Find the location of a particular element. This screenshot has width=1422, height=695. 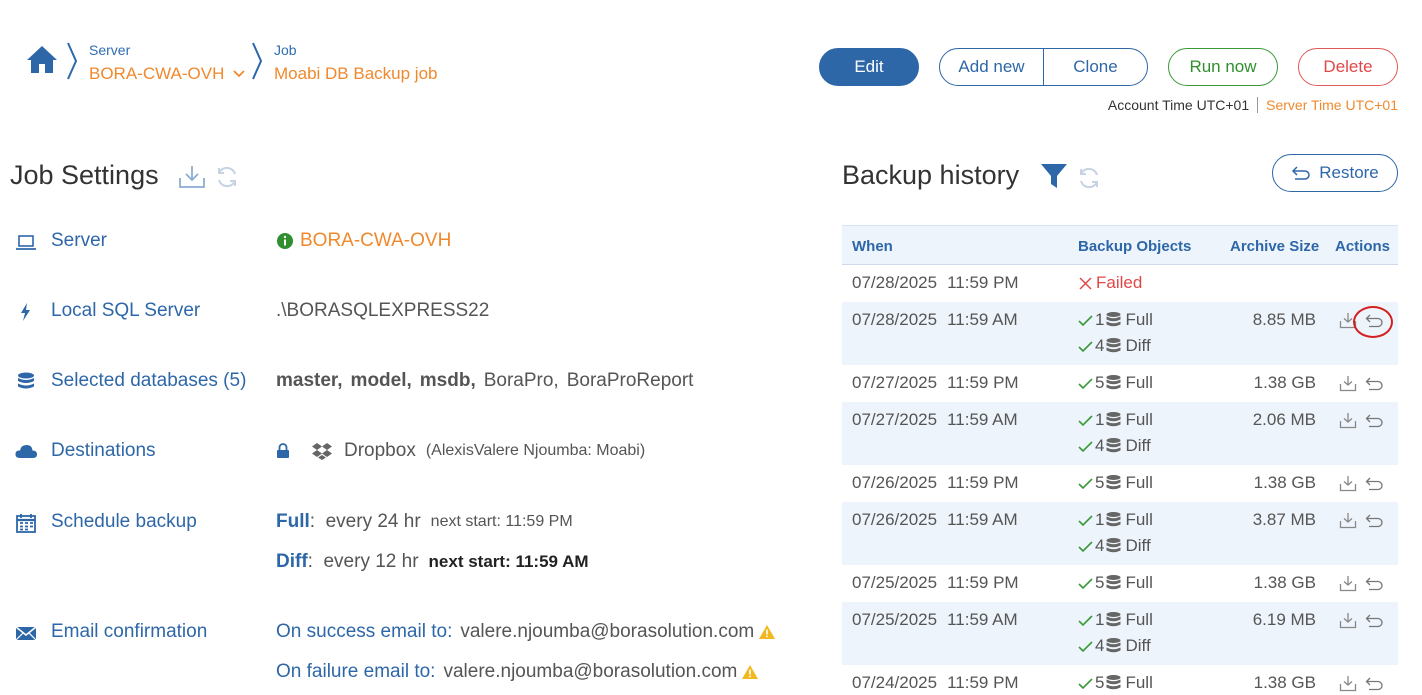

run-now-button: Run now is located at coordinates (1223, 67).